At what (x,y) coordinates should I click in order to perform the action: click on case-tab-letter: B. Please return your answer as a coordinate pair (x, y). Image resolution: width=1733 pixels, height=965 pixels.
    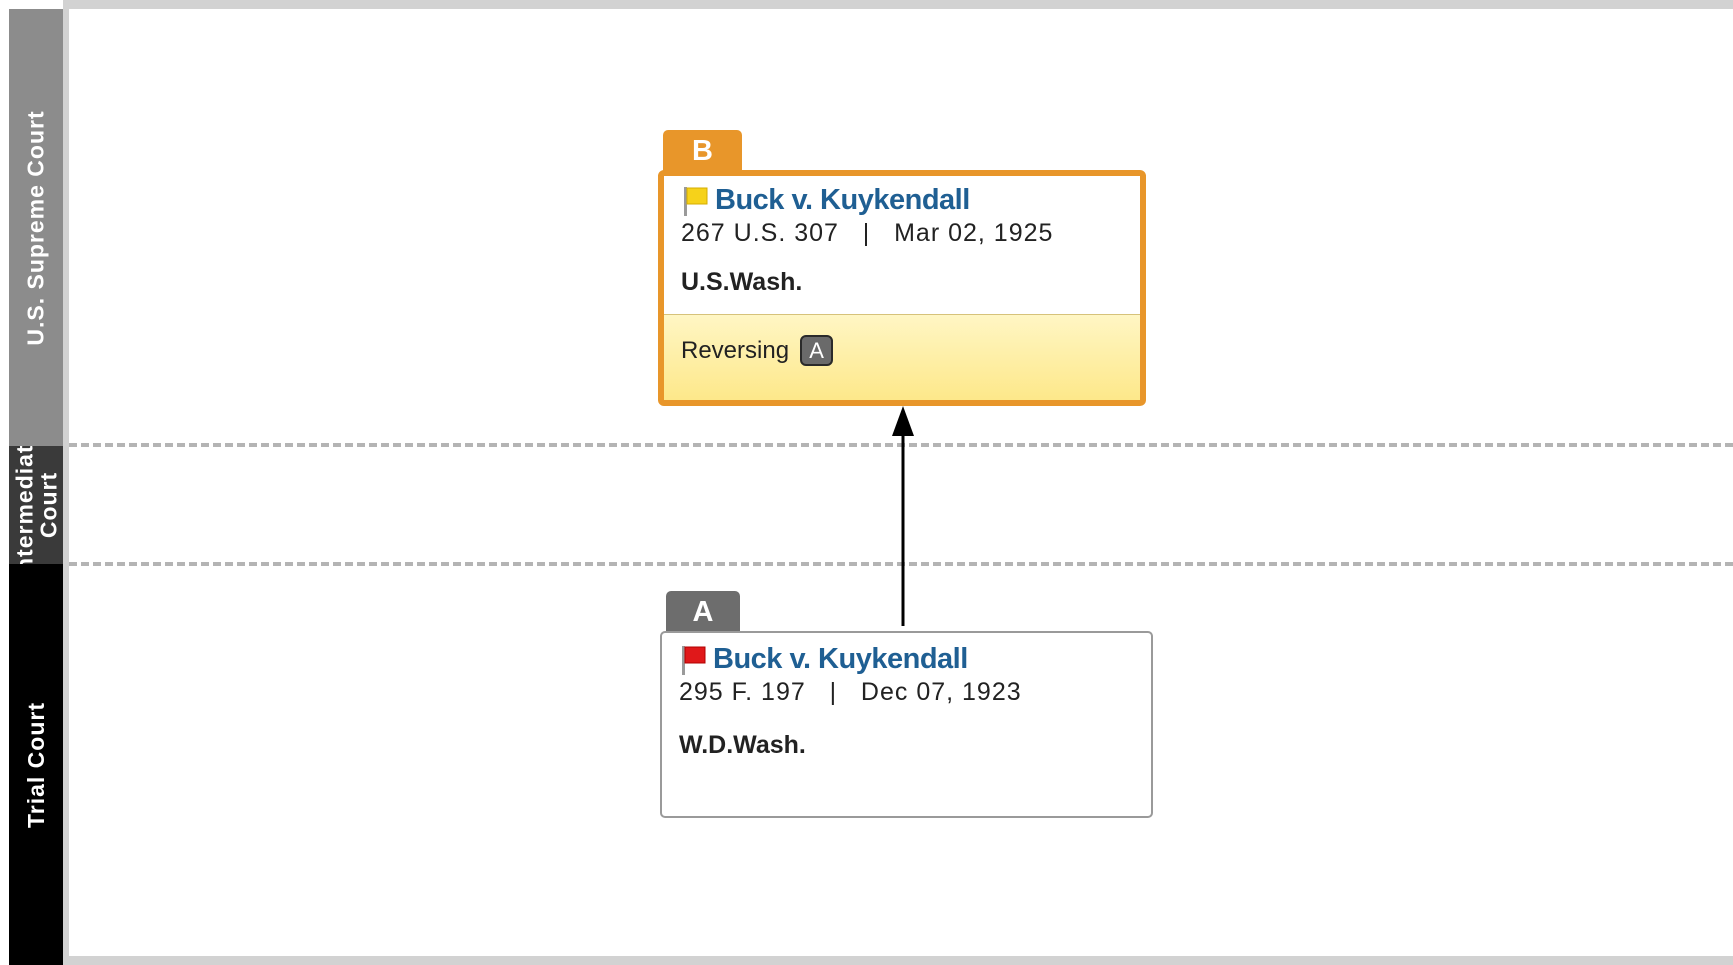
    Looking at the image, I should click on (702, 150).